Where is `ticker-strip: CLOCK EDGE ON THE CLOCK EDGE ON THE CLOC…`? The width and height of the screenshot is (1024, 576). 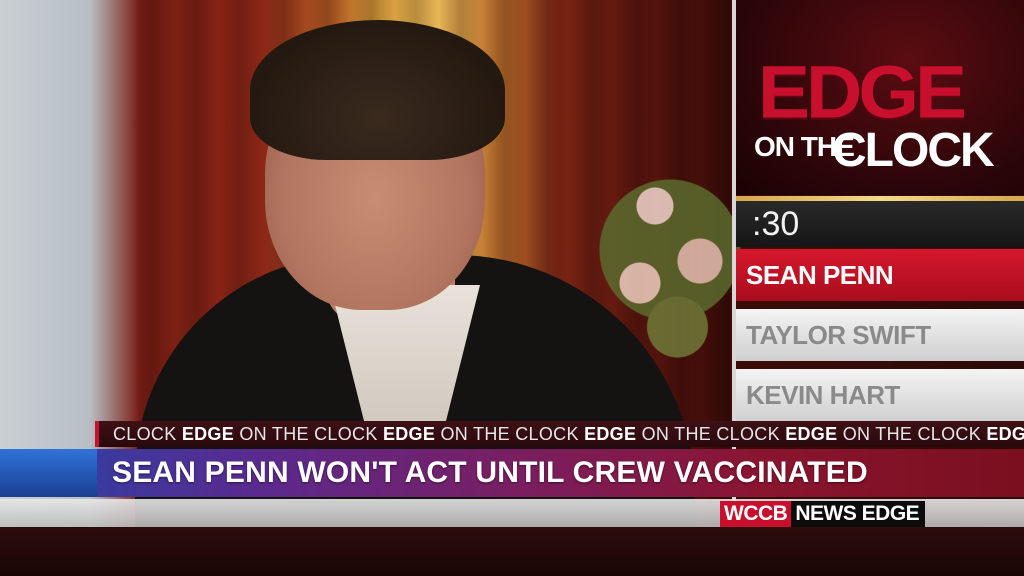 ticker-strip: CLOCK EDGE ON THE CLOCK EDGE ON THE CLOC… is located at coordinates (559, 434).